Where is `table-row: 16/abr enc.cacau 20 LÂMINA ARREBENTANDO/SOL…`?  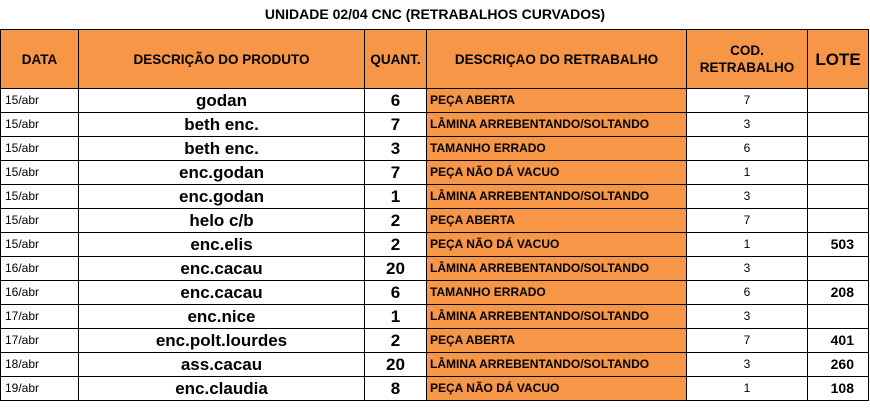
table-row: 16/abr enc.cacau 20 LÂMINA ARREBENTANDO/SOL… is located at coordinates (434, 268).